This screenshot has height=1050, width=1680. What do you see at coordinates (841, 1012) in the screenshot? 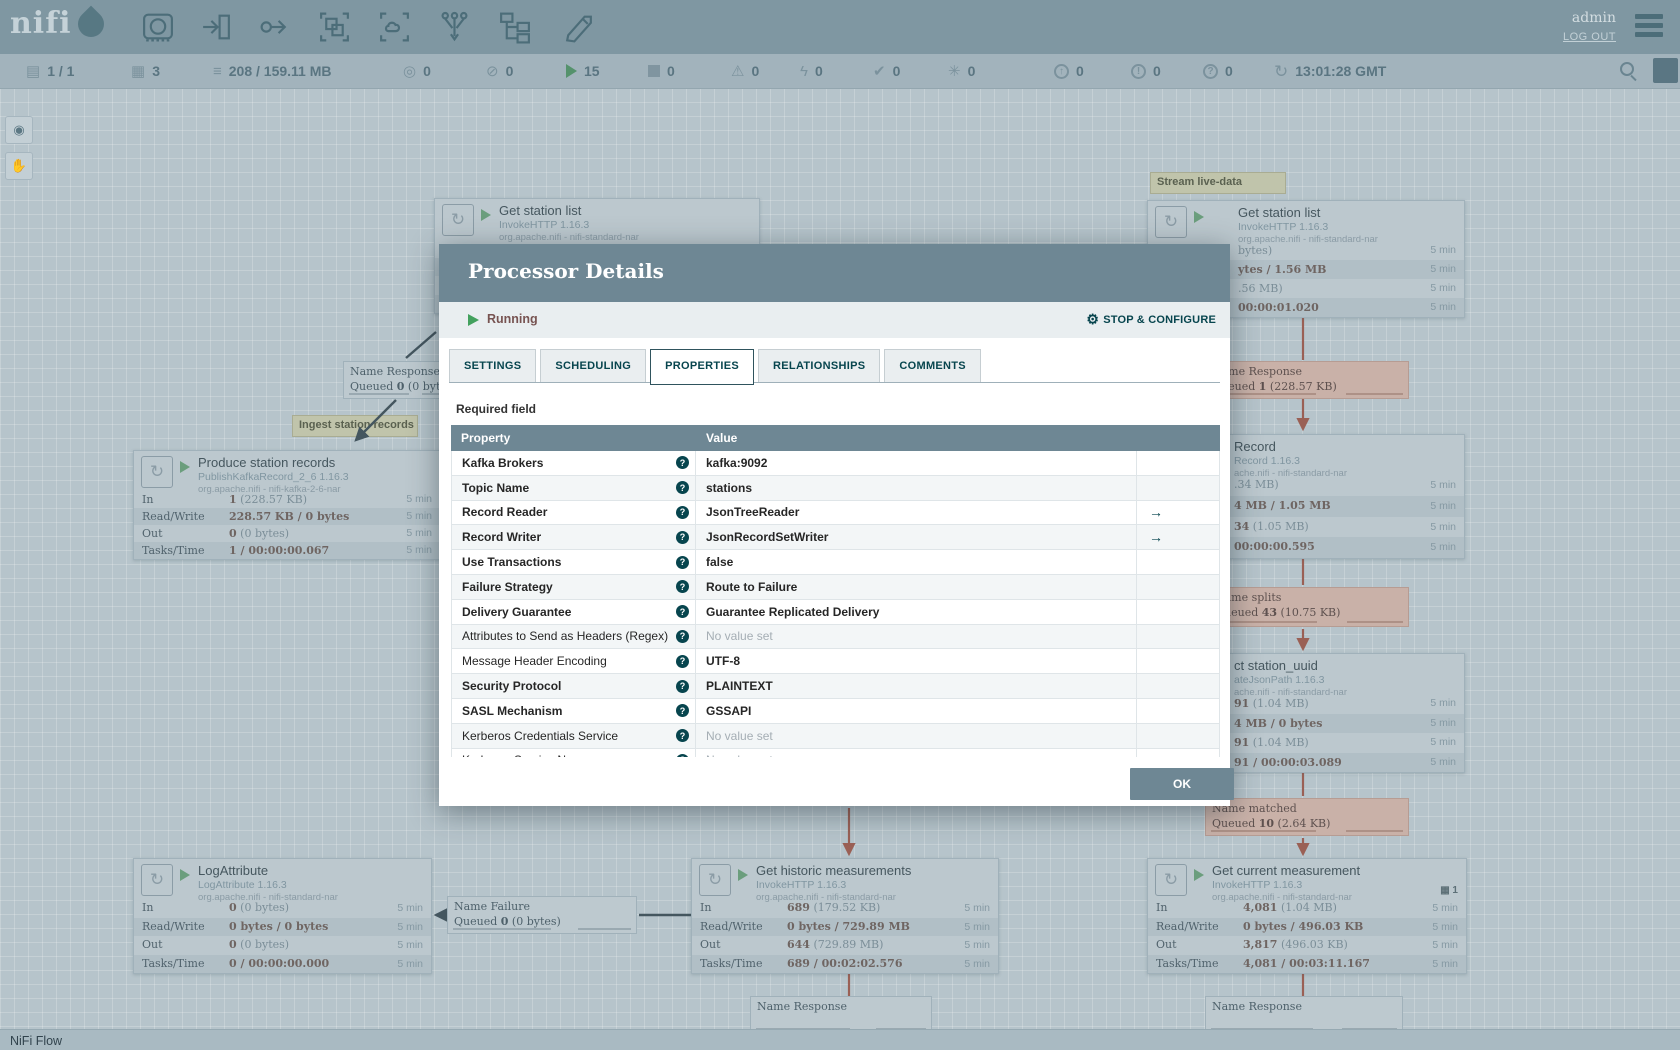
I see `connection-response-bottom-left: Name Response` at bounding box center [841, 1012].